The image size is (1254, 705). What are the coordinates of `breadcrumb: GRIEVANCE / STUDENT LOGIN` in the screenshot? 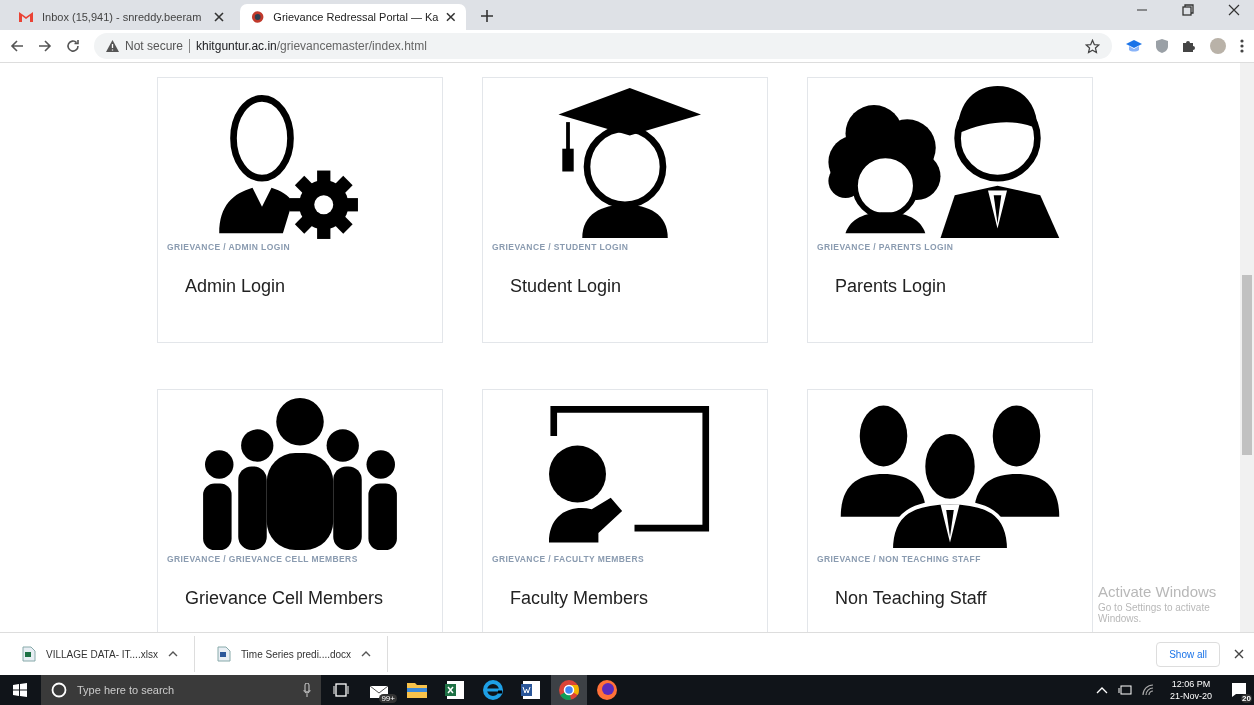 It's located at (561, 247).